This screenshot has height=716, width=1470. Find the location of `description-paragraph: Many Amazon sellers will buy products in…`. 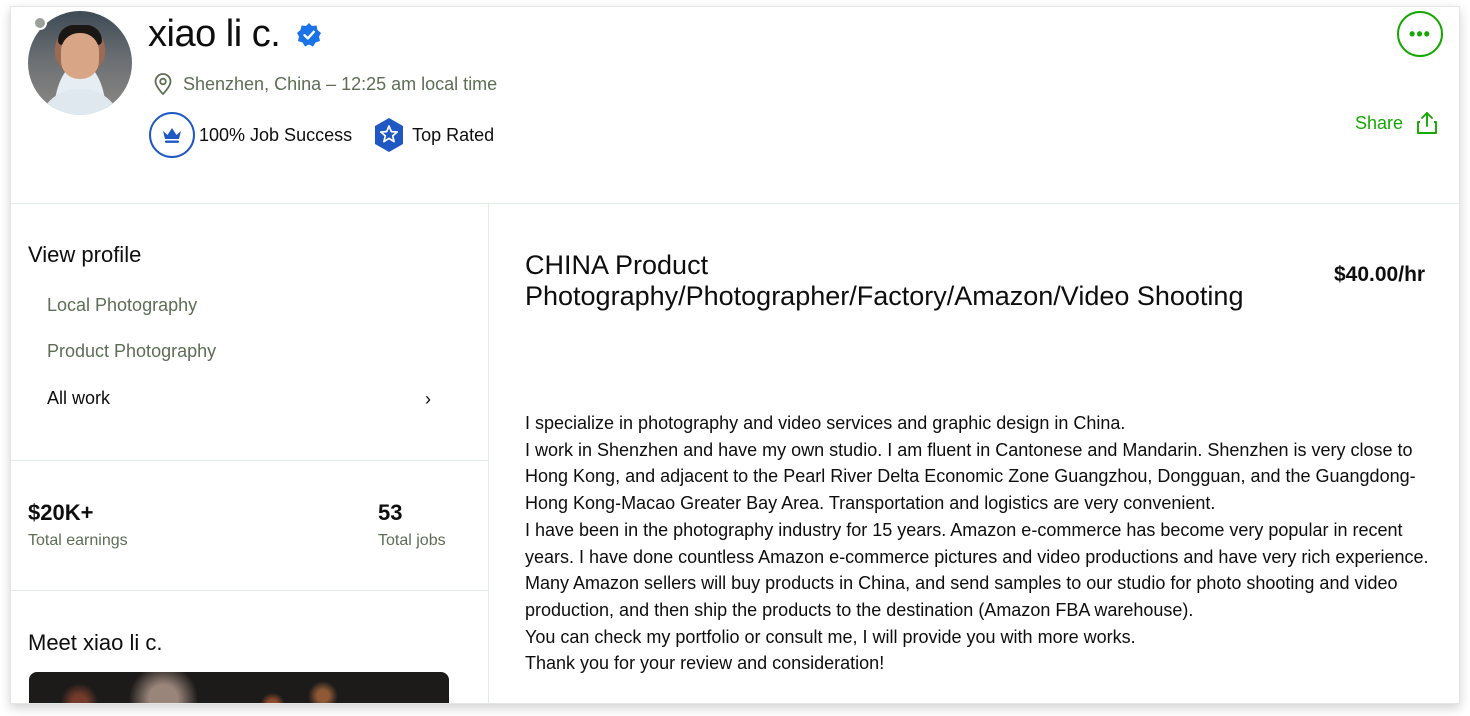

description-paragraph: Many Amazon sellers will buy products in… is located at coordinates (961, 596).